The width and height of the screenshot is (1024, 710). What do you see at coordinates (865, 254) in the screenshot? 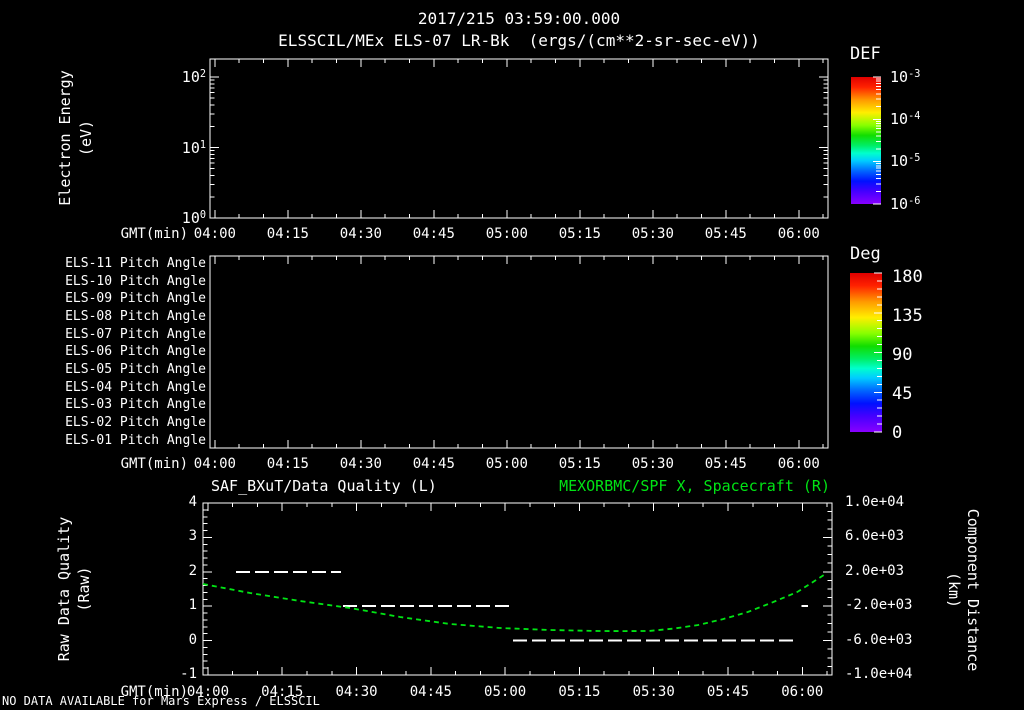
I see `deg-colorbar-title: Deg` at bounding box center [865, 254].